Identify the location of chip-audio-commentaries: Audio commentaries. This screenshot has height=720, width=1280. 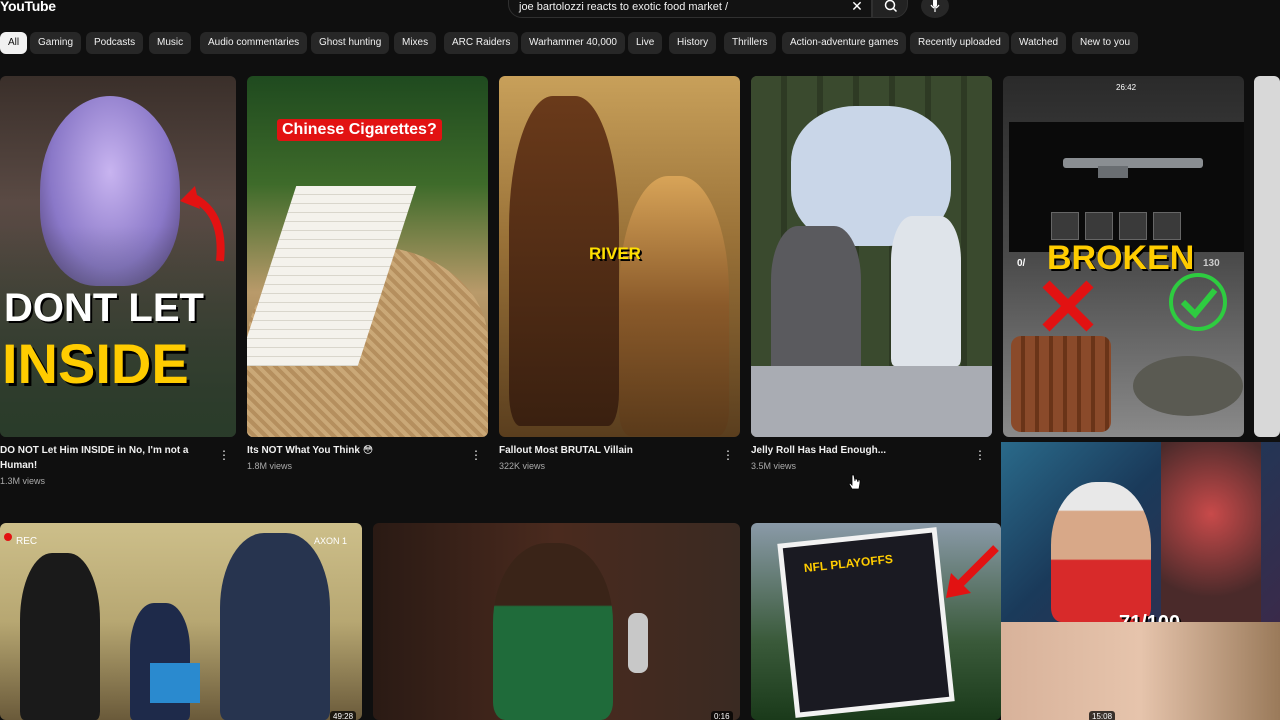
(254, 43).